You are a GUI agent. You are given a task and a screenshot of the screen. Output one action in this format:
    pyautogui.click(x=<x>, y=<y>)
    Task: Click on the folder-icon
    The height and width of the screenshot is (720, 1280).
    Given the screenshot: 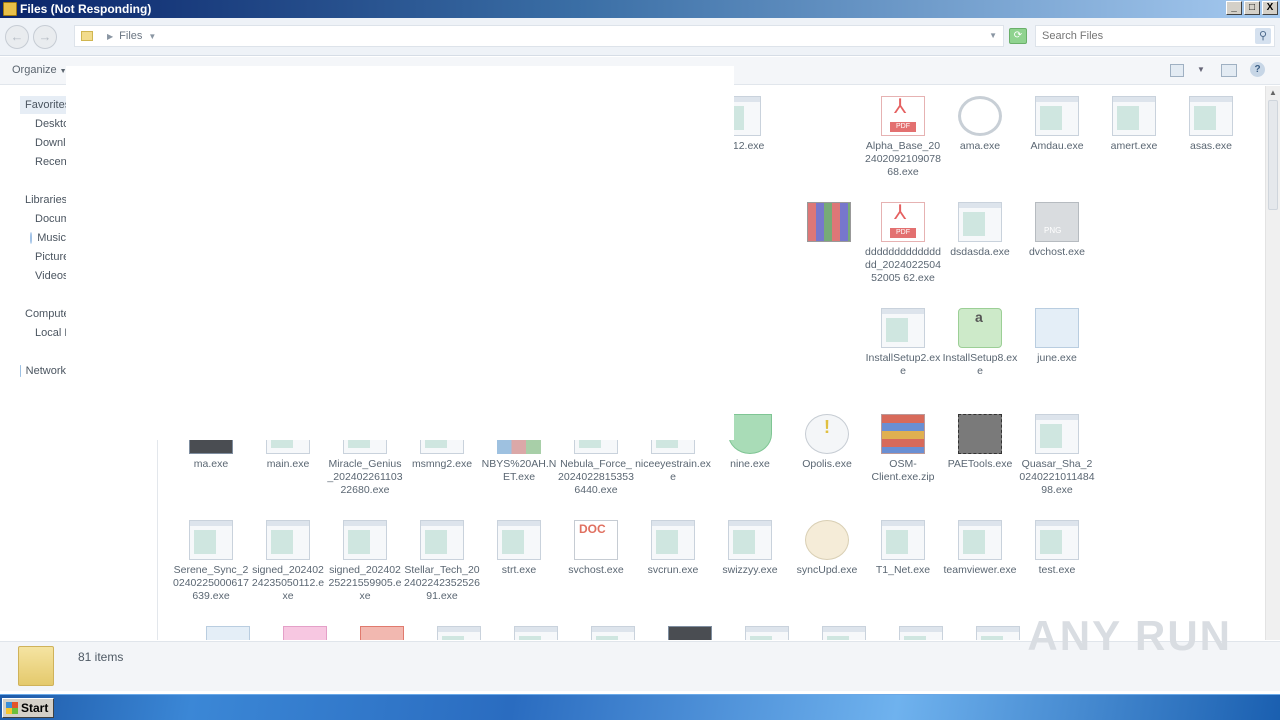 What is the action you would take?
    pyautogui.click(x=36, y=666)
    